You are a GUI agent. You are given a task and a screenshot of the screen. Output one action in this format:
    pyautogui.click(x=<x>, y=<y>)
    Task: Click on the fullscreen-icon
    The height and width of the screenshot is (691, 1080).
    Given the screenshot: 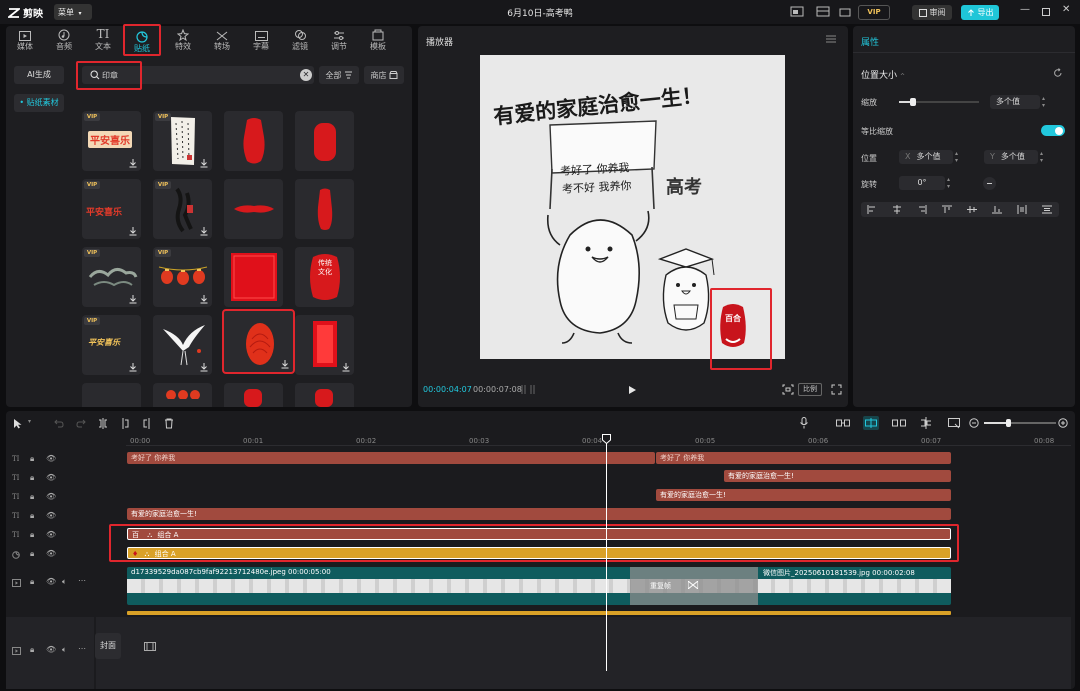 What is the action you would take?
    pyautogui.click(x=836, y=389)
    